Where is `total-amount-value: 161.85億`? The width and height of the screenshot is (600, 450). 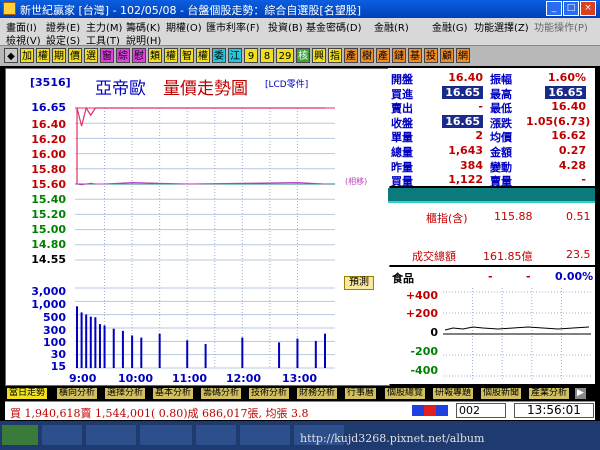 total-amount-value: 161.85億 is located at coordinates (508, 256).